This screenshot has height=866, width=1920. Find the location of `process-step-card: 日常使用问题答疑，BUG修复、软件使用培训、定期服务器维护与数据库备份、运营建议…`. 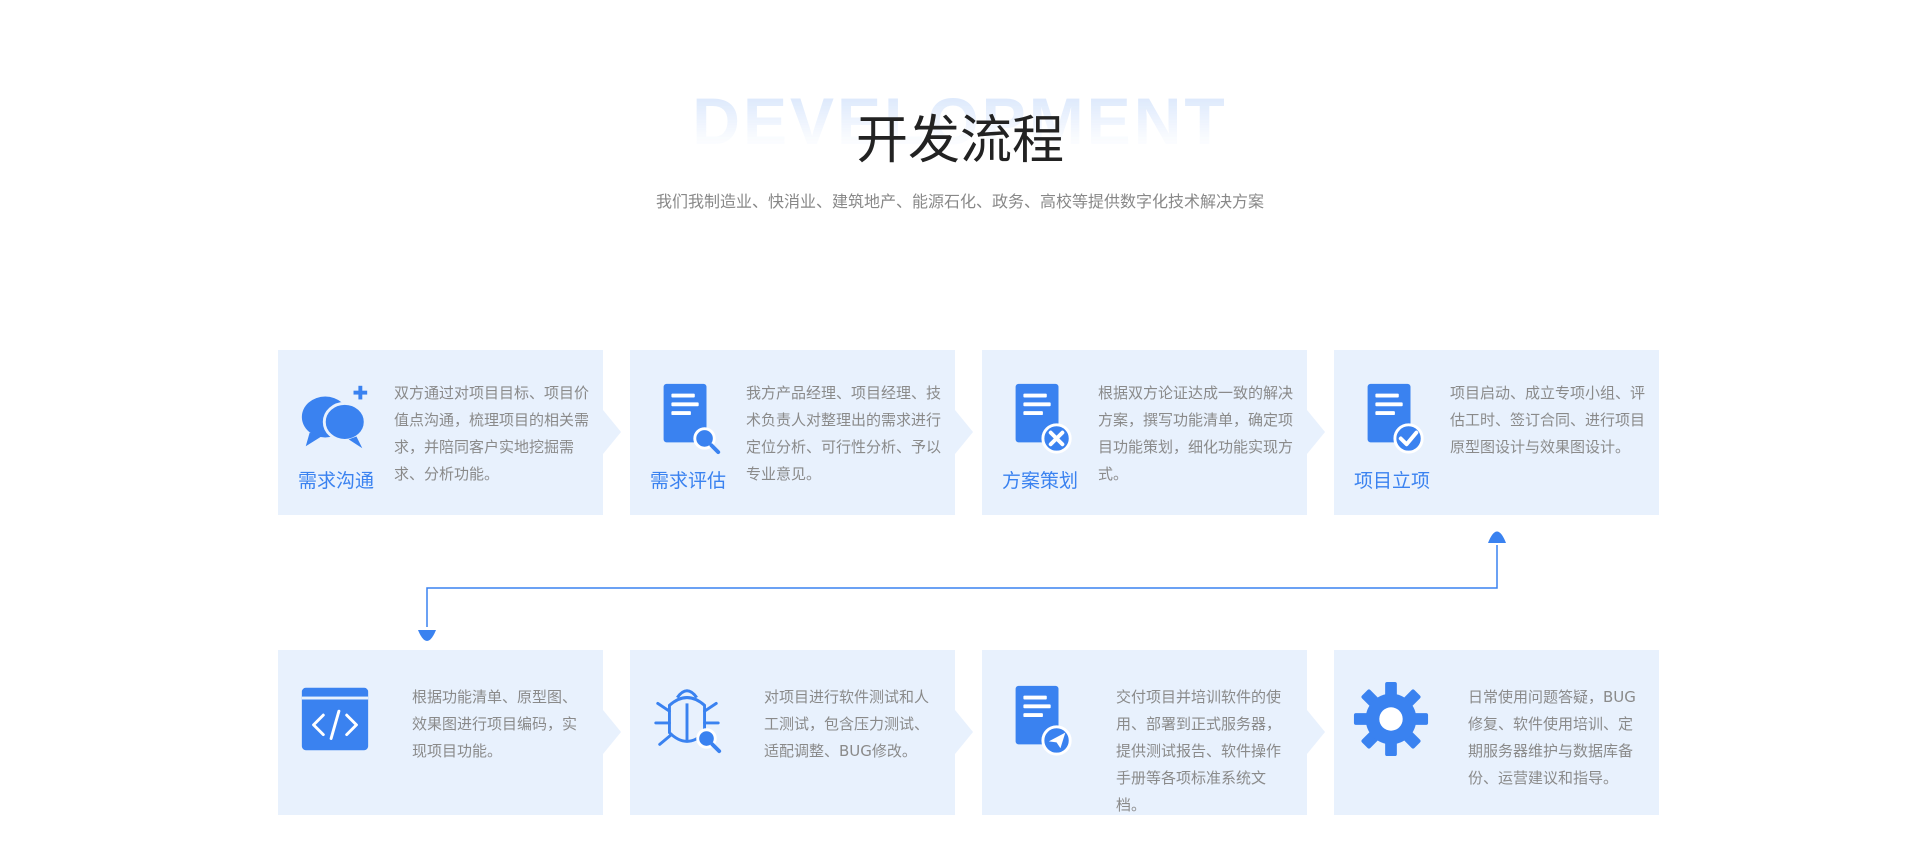

process-step-card: 日常使用问题答疑，BUG修复、软件使用培训、定期服务器维护与数据库备份、运营建议… is located at coordinates (1496, 732).